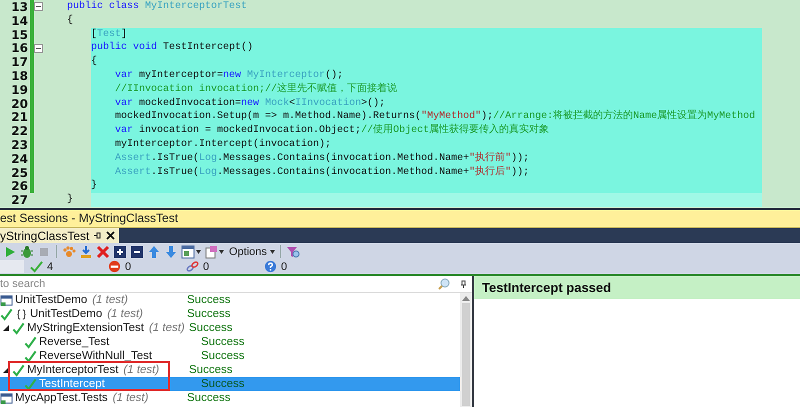  What do you see at coordinates (211, 251) in the screenshot?
I see `page-icon` at bounding box center [211, 251].